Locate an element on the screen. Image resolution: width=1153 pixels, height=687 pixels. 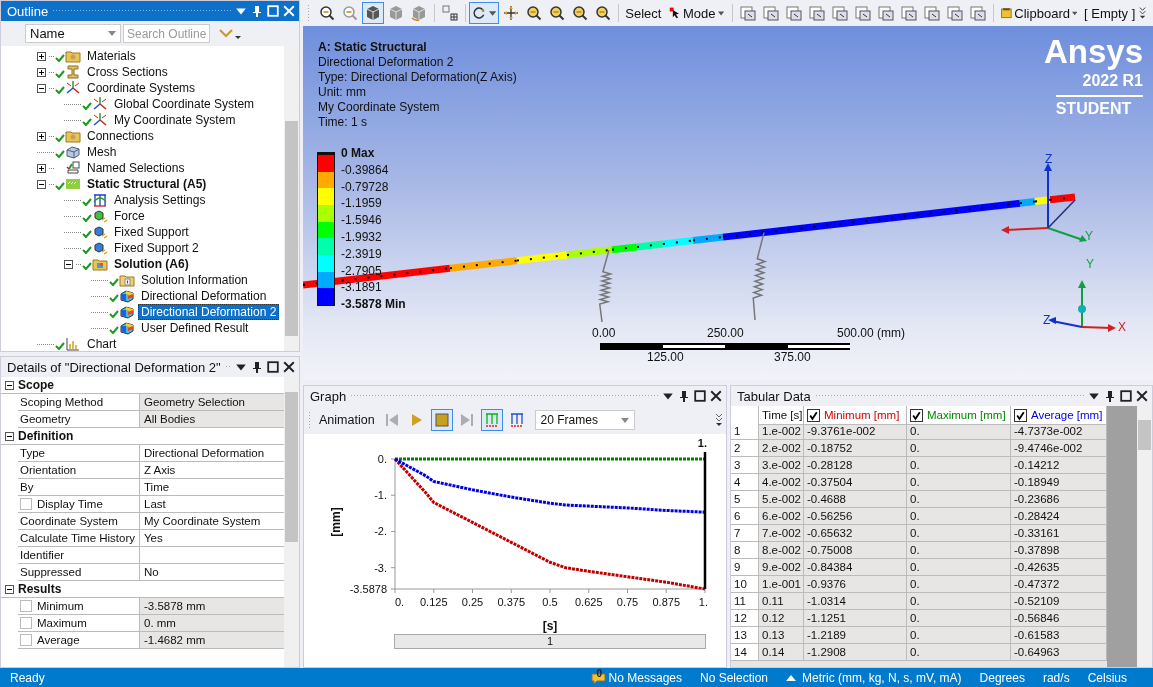
property-value: Z Axis is located at coordinates (212, 470).